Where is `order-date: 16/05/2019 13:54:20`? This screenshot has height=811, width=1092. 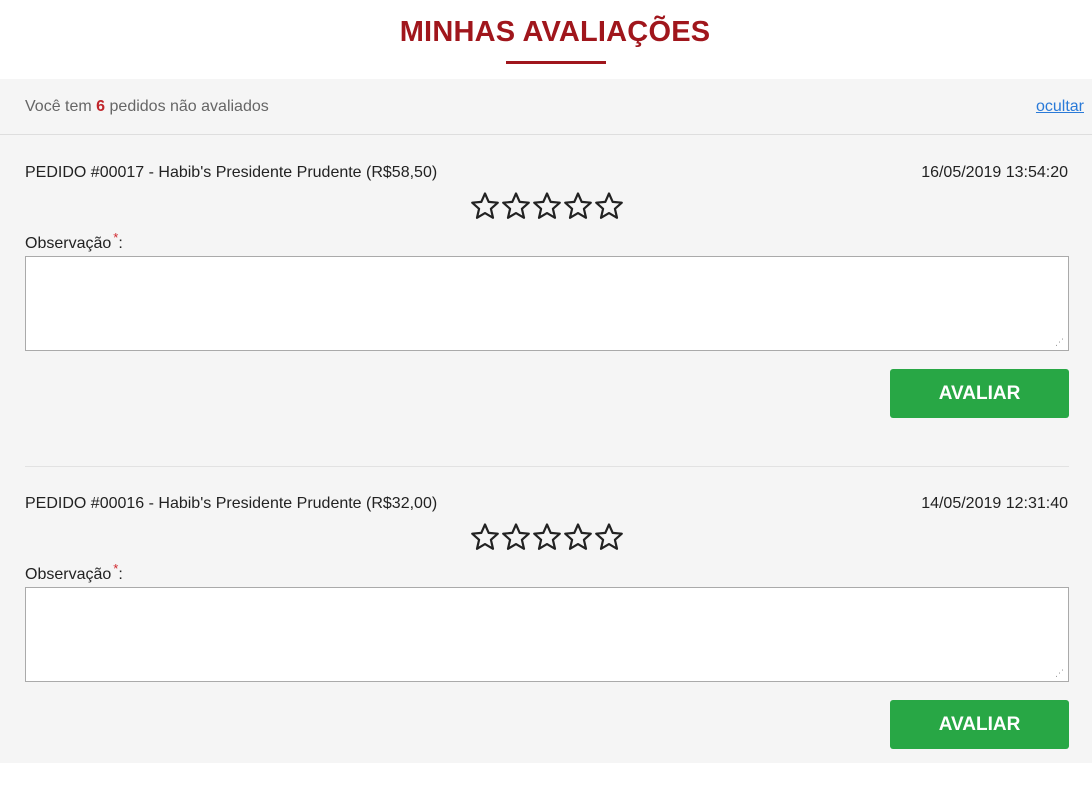
order-date: 16/05/2019 13:54:20 is located at coordinates (994, 172).